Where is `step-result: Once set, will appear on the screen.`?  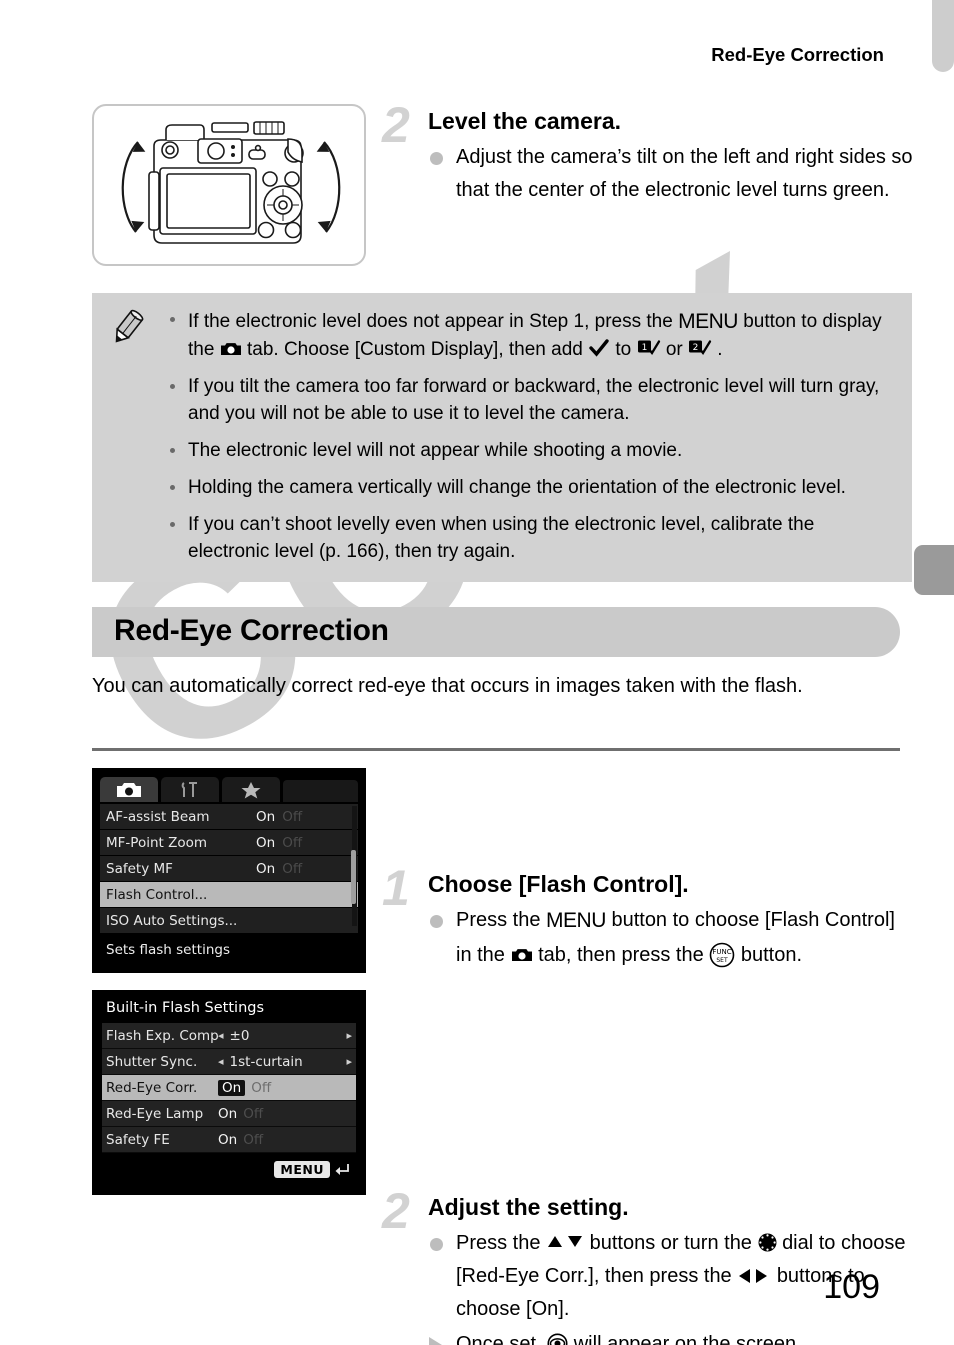 step-result: Once set, will appear on the screen. is located at coordinates (671, 1336).